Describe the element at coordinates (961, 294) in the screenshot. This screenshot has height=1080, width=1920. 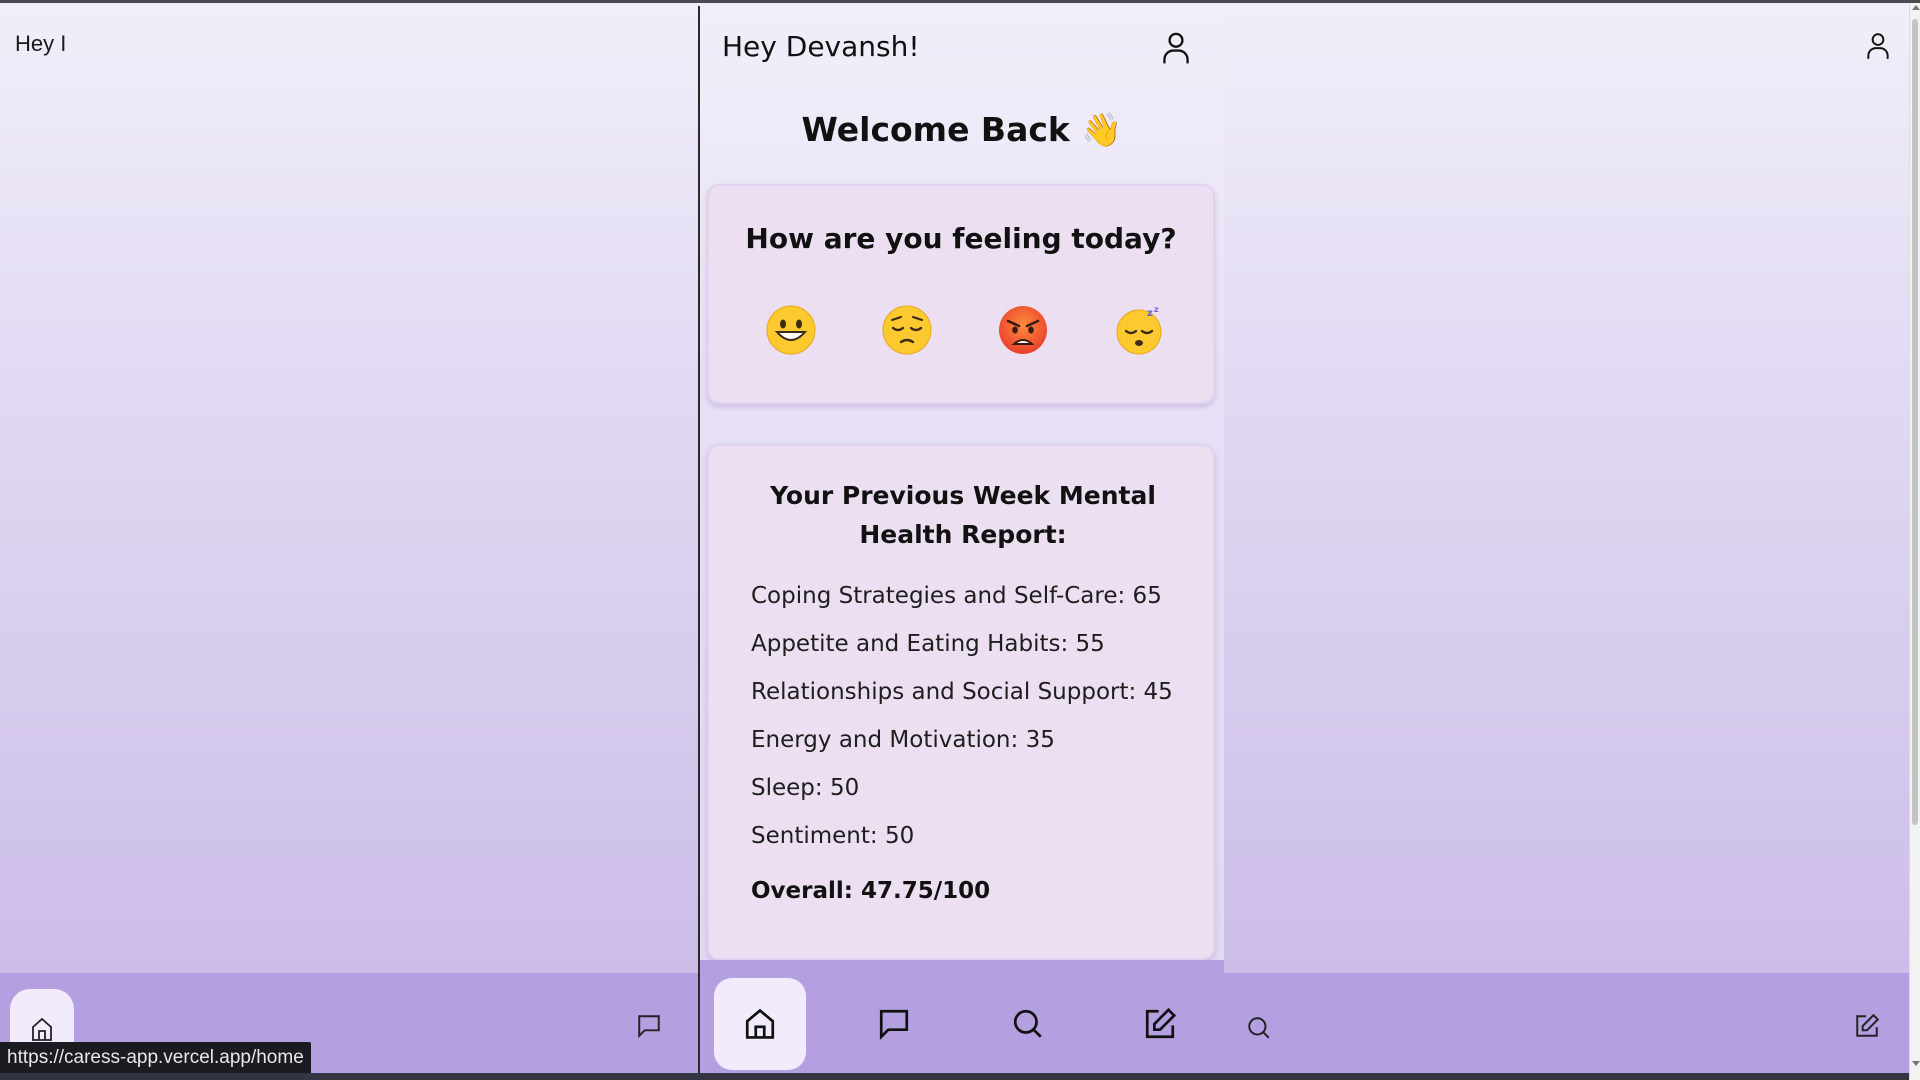
I see `mood-card: How are you feeling today? z z` at that location.